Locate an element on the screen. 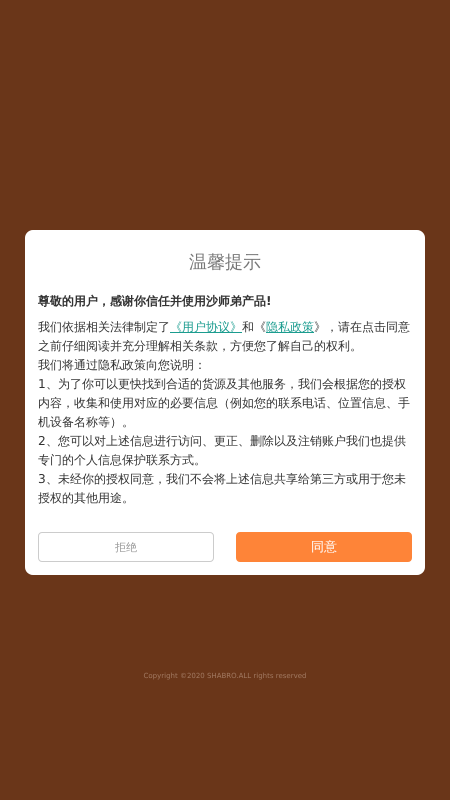  policy-link: 《用户协议》 is located at coordinates (206, 327).